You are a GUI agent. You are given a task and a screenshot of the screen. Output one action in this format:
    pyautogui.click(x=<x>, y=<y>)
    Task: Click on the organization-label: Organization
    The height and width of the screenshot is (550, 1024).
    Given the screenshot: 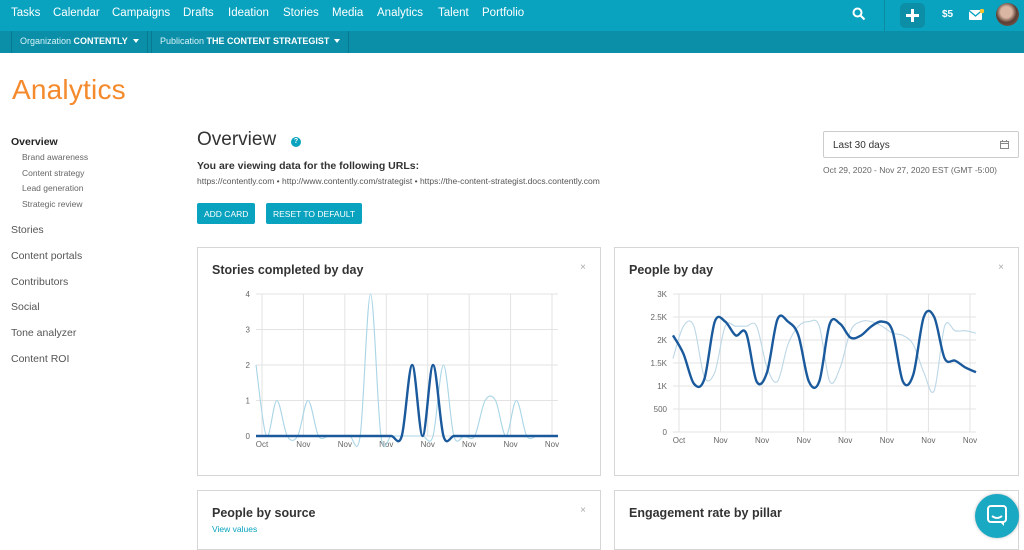 What is the action you would take?
    pyautogui.click(x=46, y=41)
    